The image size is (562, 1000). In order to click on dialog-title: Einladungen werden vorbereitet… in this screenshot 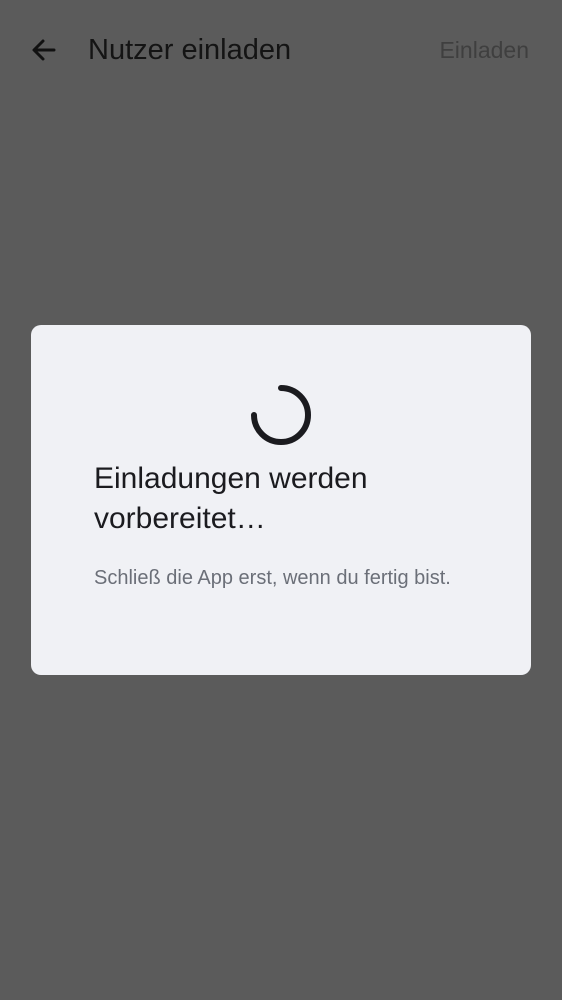, I will do `click(231, 498)`.